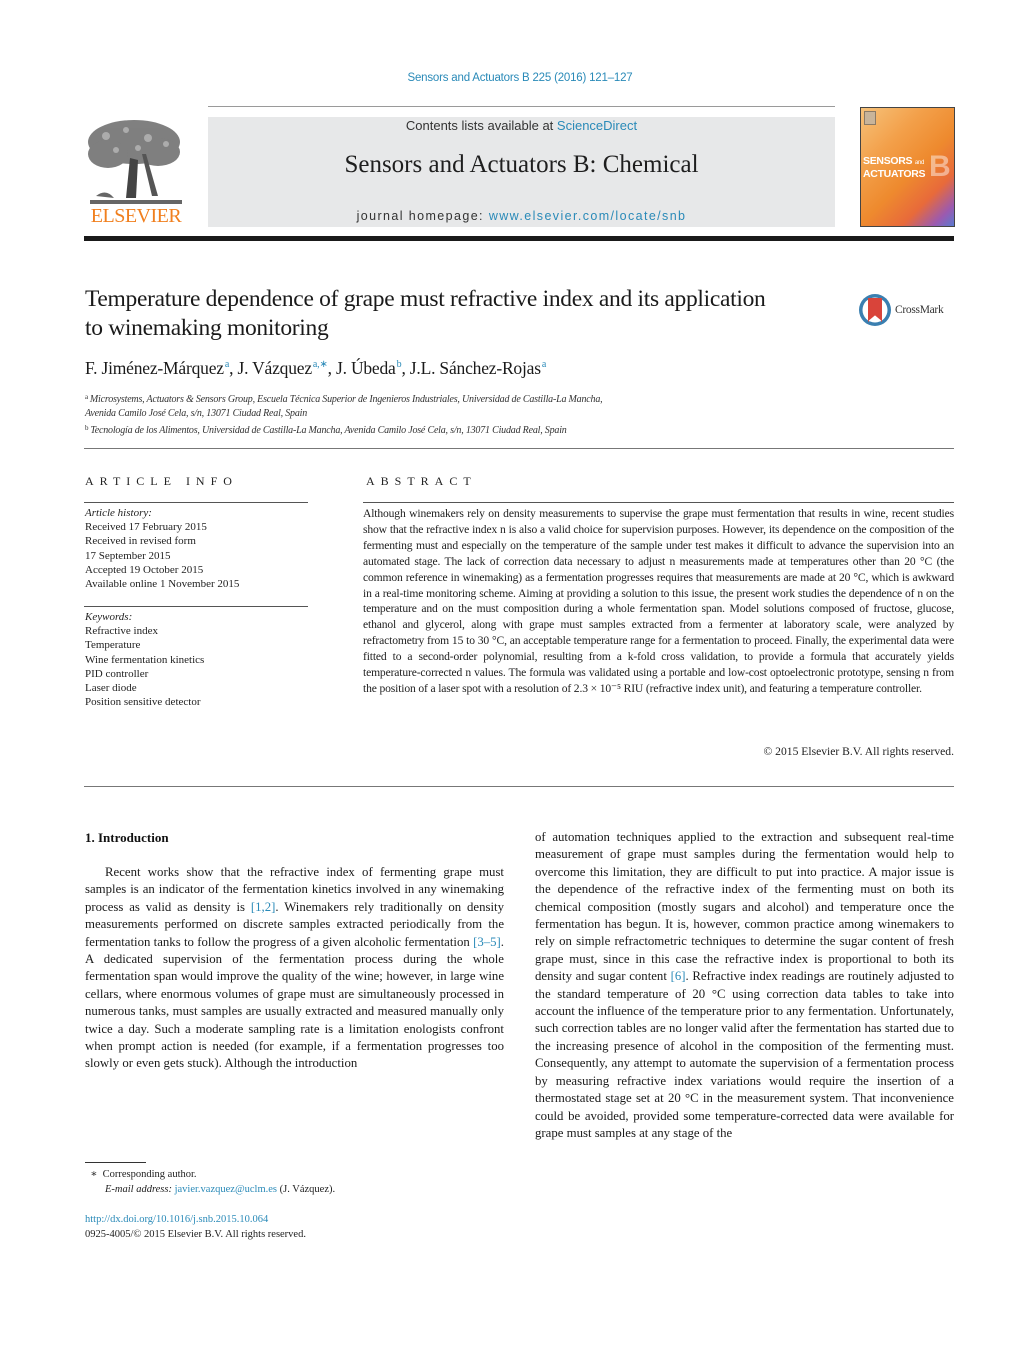 Image resolution: width=1020 pixels, height=1351 pixels. Describe the element at coordinates (127, 837) in the screenshot. I see `introduction-heading: 1. Introduction` at that location.